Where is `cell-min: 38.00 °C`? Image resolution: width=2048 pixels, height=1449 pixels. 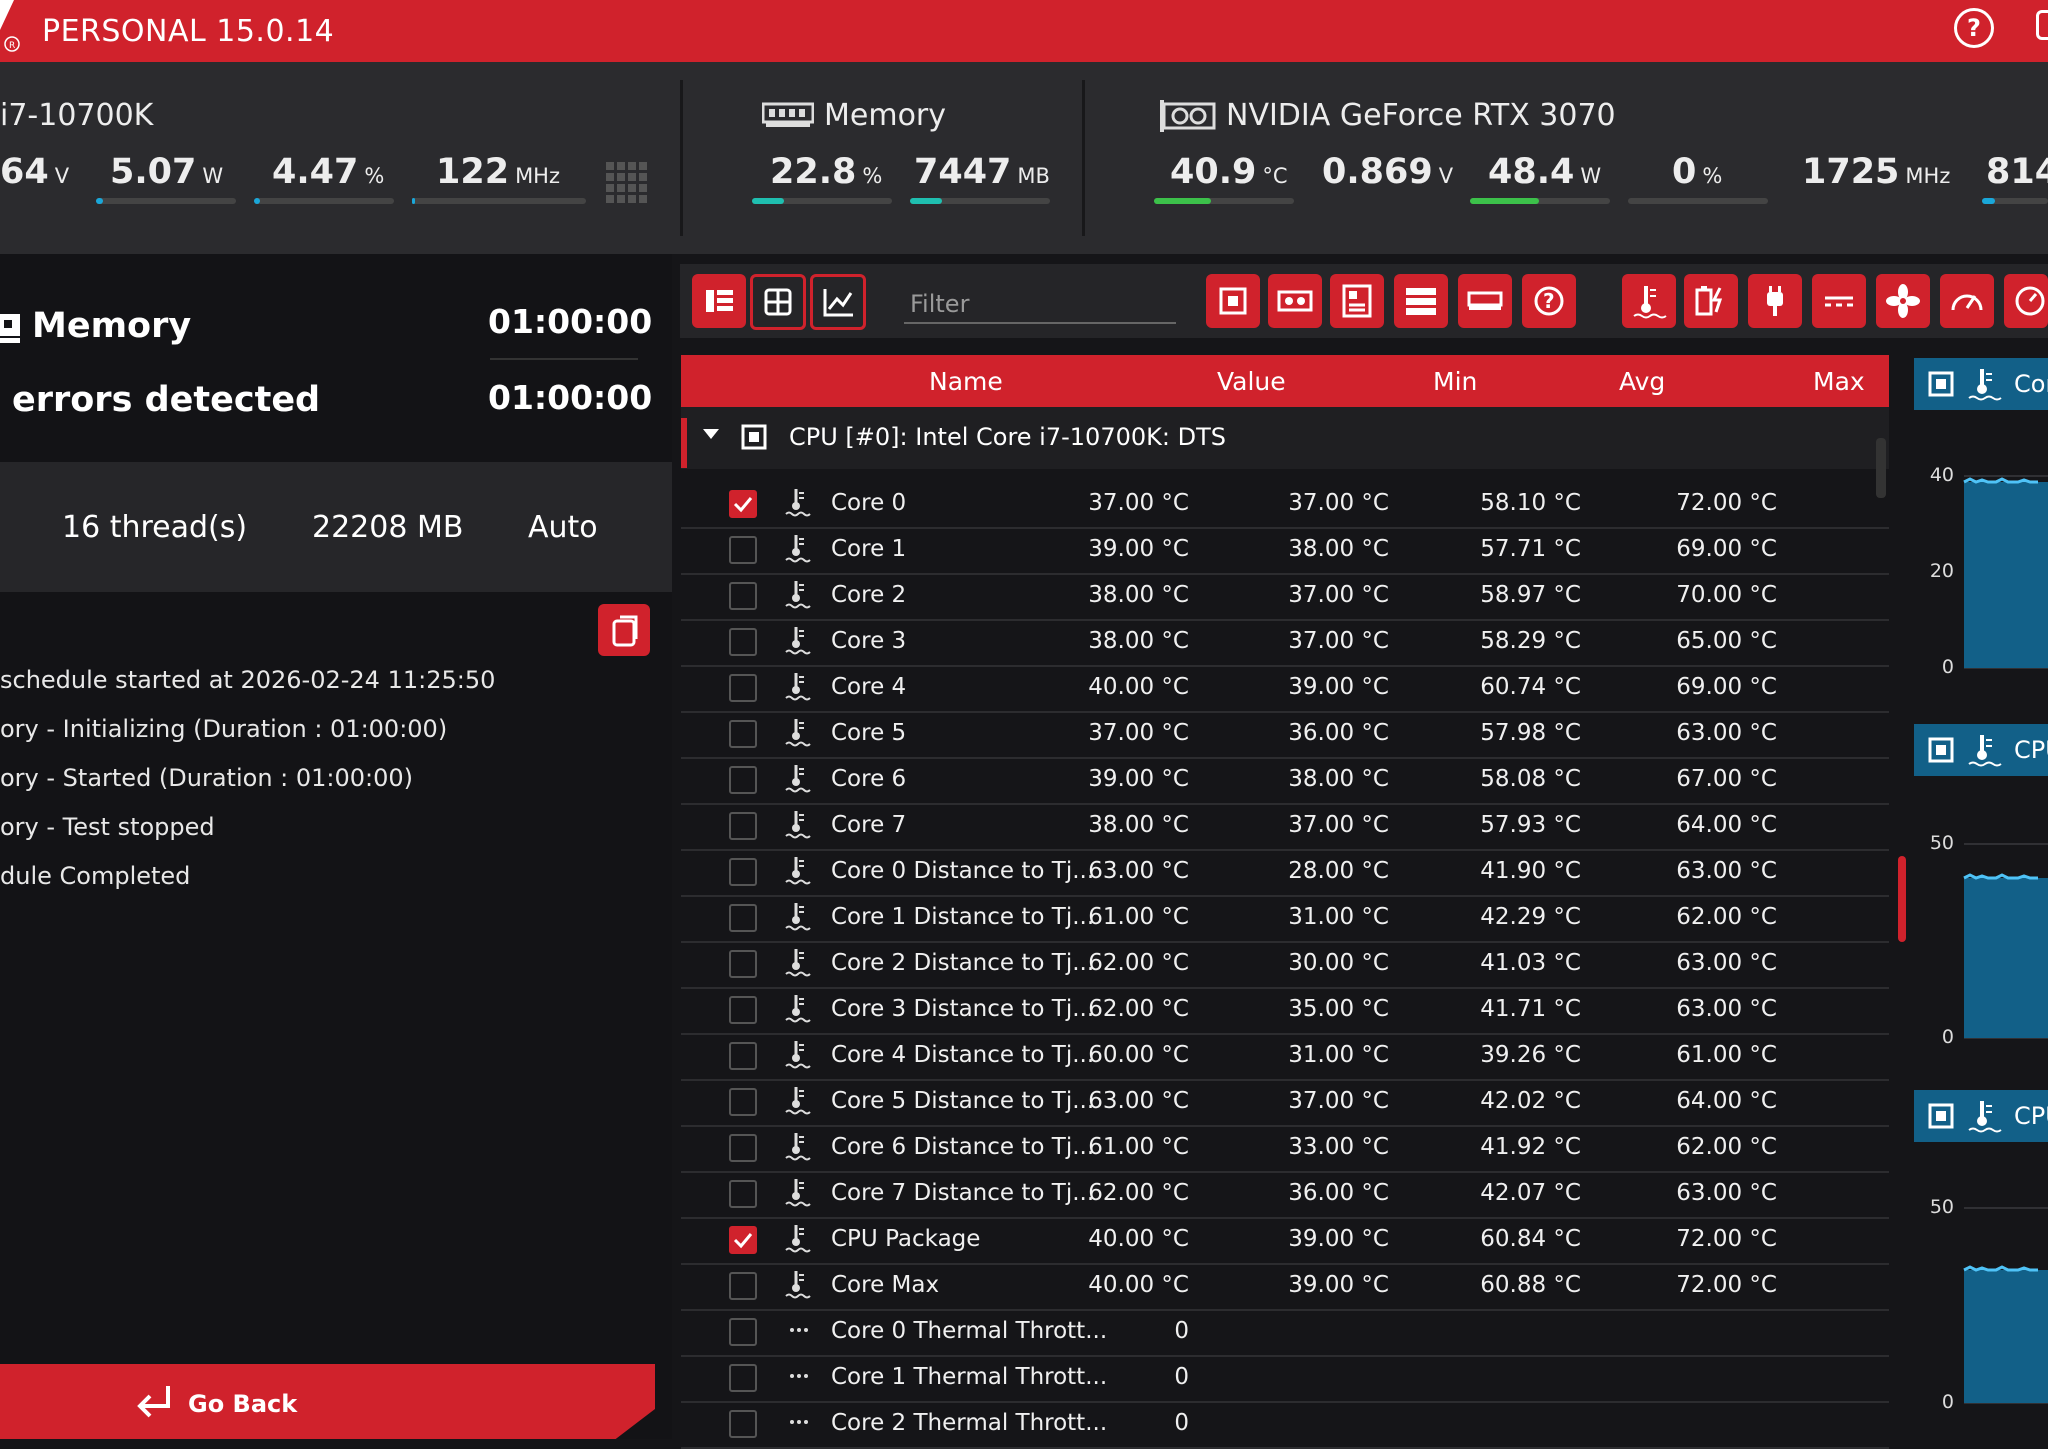
cell-min: 38.00 °C is located at coordinates (1338, 549).